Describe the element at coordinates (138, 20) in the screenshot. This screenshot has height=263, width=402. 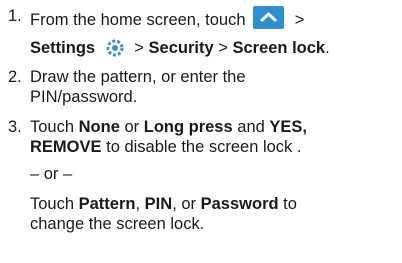
I see `step-1-text: From the home screen, touch` at that location.